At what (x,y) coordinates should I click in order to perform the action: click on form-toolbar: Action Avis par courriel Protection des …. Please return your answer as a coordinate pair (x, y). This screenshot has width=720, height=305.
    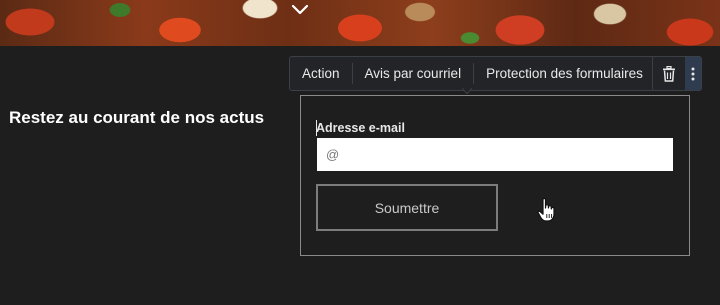
    Looking at the image, I should click on (472, 73).